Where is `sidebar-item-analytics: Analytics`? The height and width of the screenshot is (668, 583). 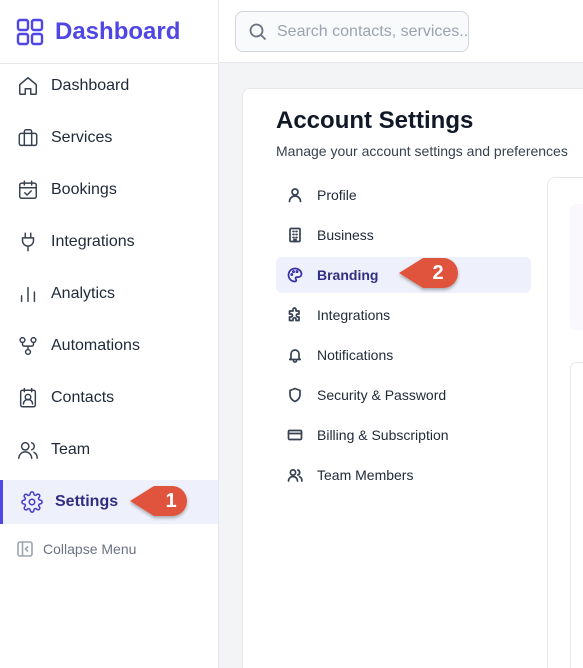
sidebar-item-analytics: Analytics is located at coordinates (109, 294).